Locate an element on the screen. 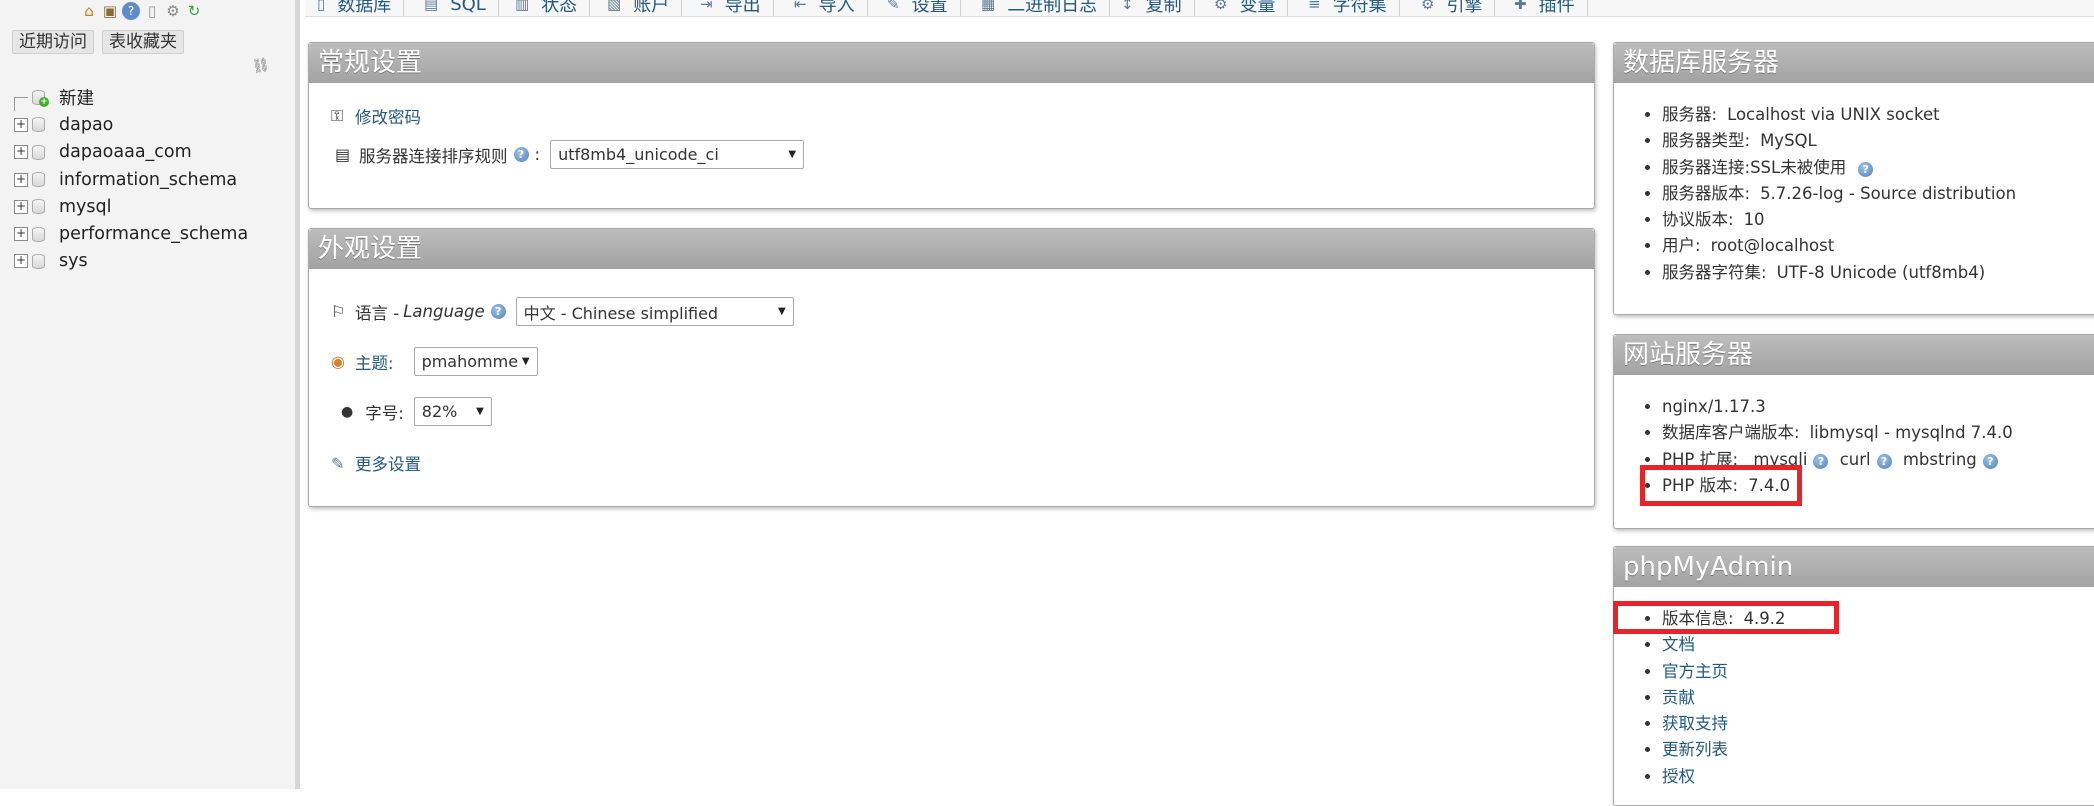 The height and width of the screenshot is (806, 2094). tree-item-dapaoaaa-com: + dapaoaaa_com is located at coordinates (131, 152).